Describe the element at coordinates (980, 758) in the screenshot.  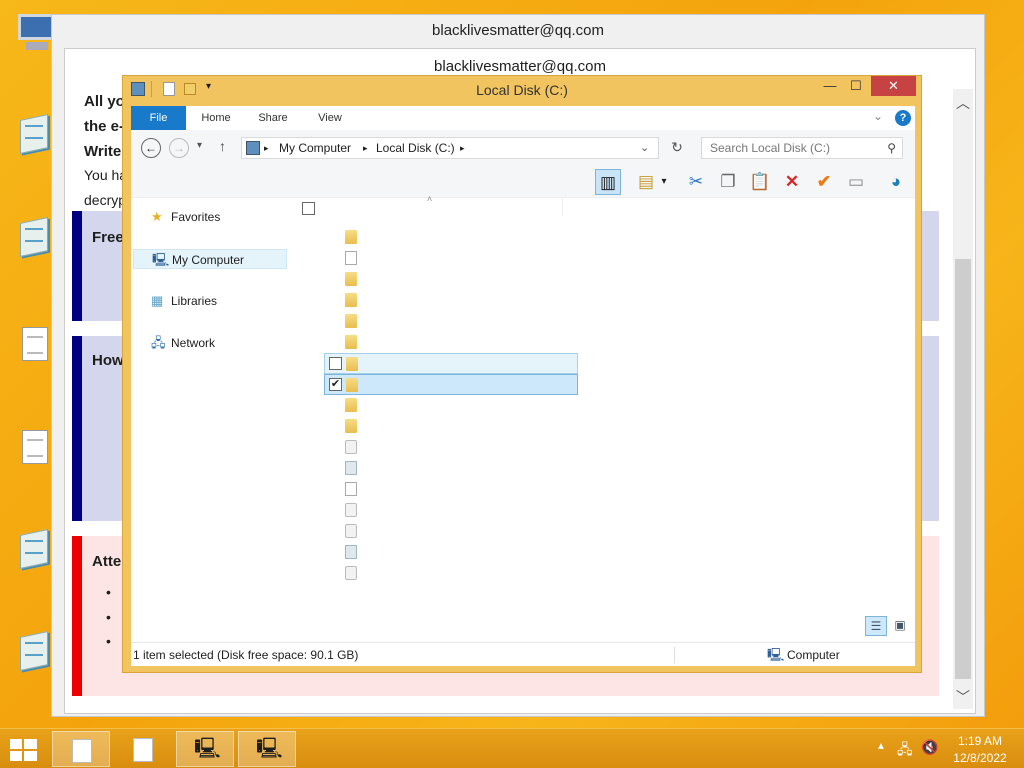
I see `clock-date: 12/8/2022` at that location.